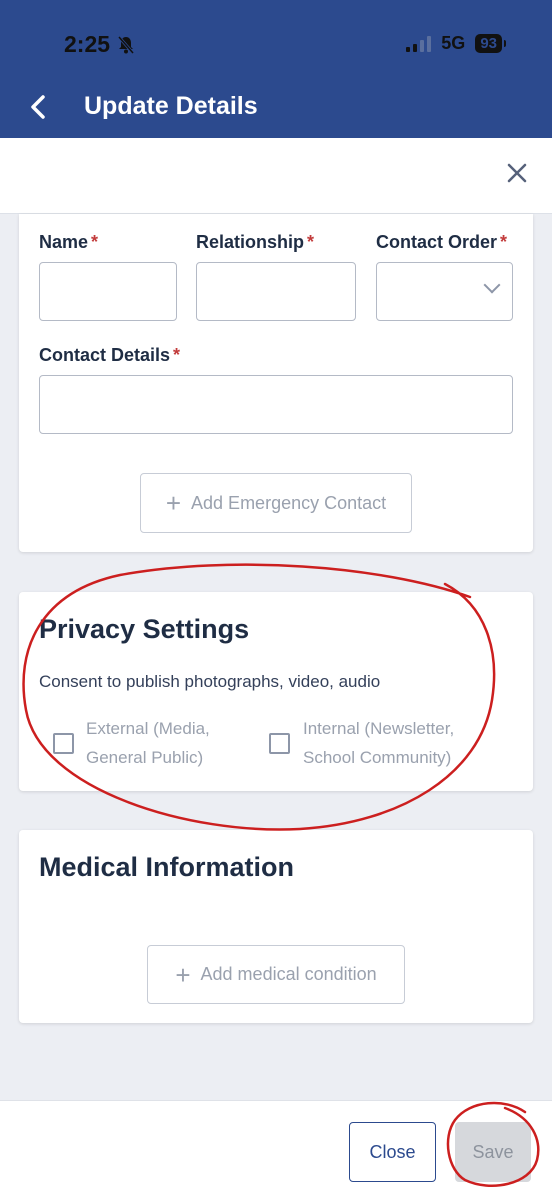 The height and width of the screenshot is (1200, 552). Describe the element at coordinates (276, 404) in the screenshot. I see `contact-details-input` at that location.